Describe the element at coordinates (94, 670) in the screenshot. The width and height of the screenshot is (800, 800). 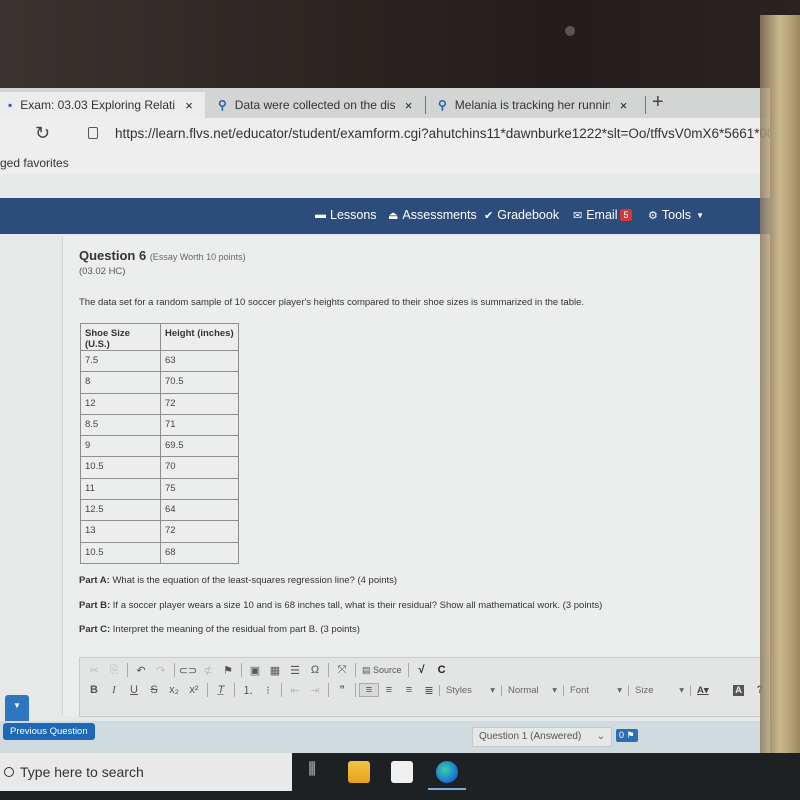
I see `cut-icon: ✂` at that location.